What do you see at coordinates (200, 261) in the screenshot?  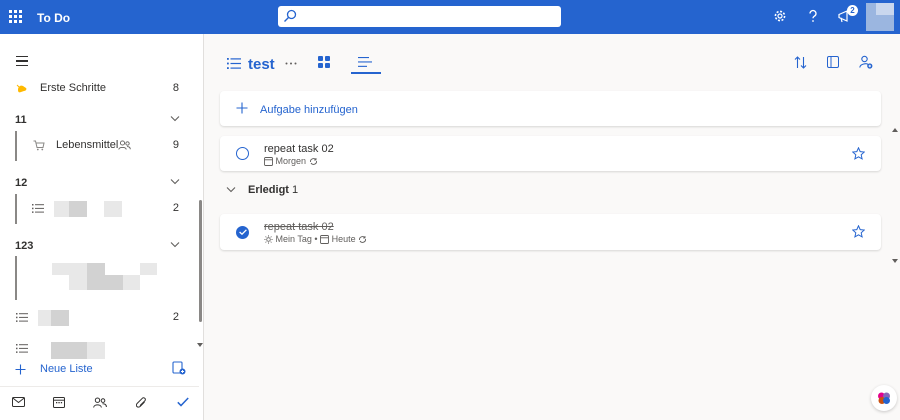 I see `sidebar-scrollbar` at bounding box center [200, 261].